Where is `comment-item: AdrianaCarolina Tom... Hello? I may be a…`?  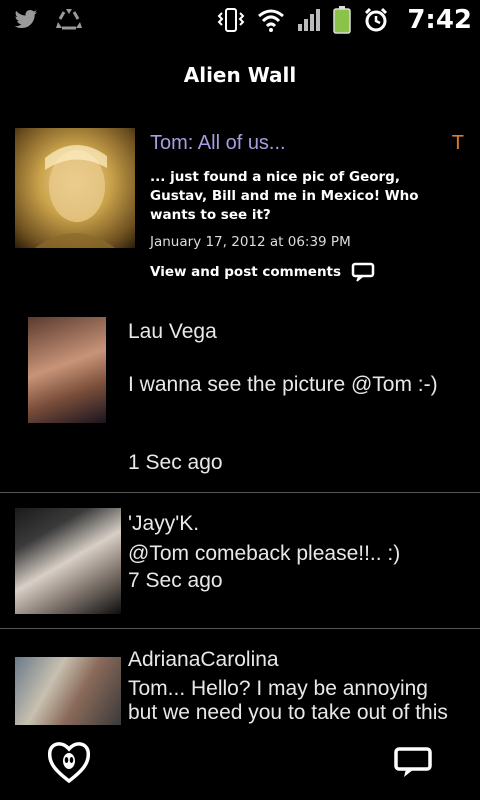 comment-item: AdrianaCarolina Tom... Hello? I may be a… is located at coordinates (240, 682).